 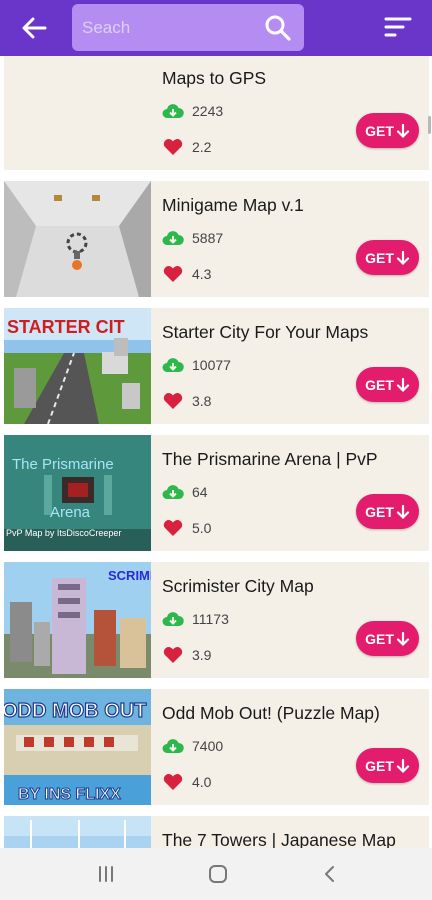 What do you see at coordinates (66, 327) in the screenshot?
I see `thumbnail-text: STARTER CIT` at bounding box center [66, 327].